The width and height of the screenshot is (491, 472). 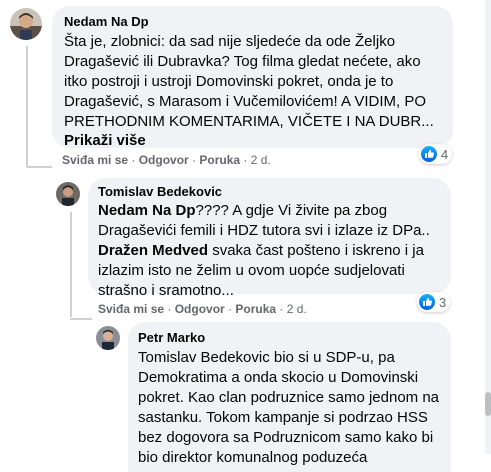 What do you see at coordinates (81, 319) in the screenshot?
I see `thread-line-reply-branch` at bounding box center [81, 319].